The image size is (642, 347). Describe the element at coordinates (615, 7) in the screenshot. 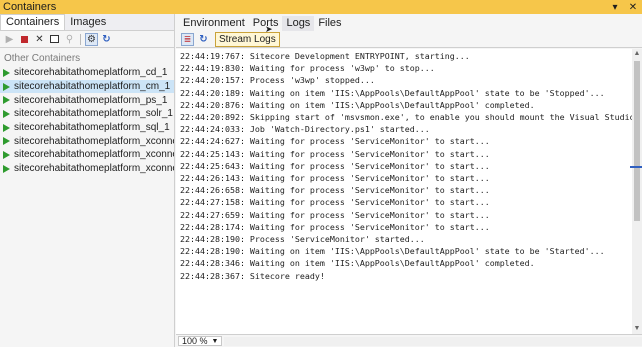

I see `dropdown-icon: ▾` at that location.